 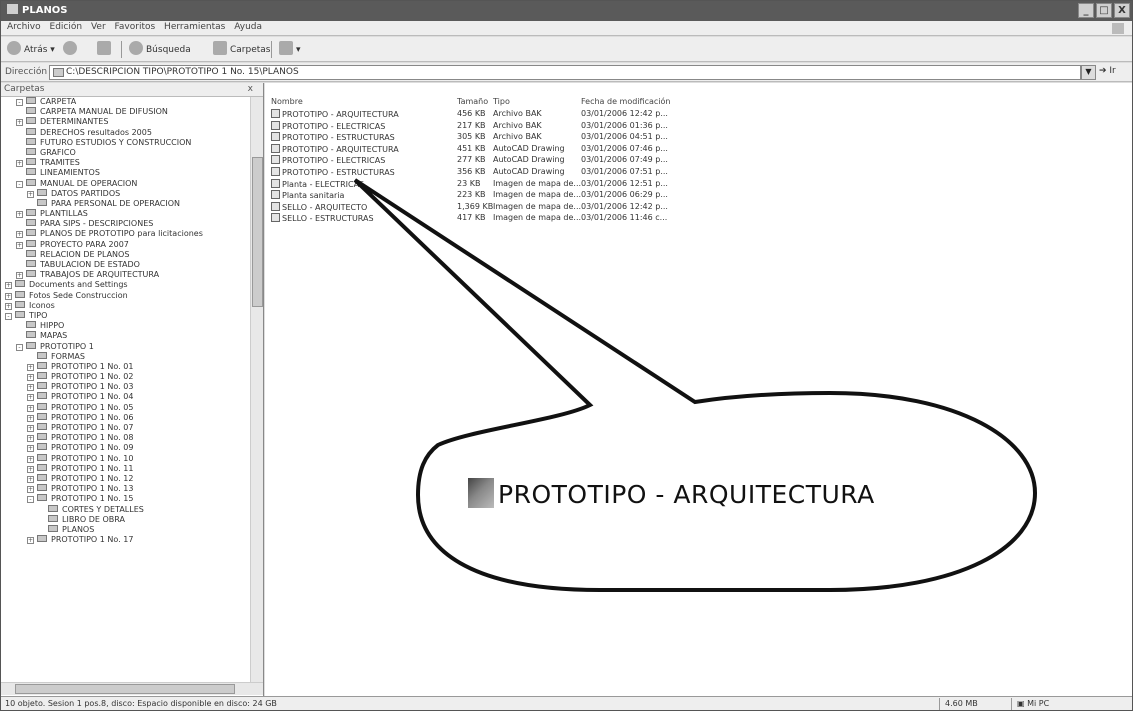 What do you see at coordinates (472, 102) in the screenshot?
I see `column-header-size: Tamaño` at bounding box center [472, 102].